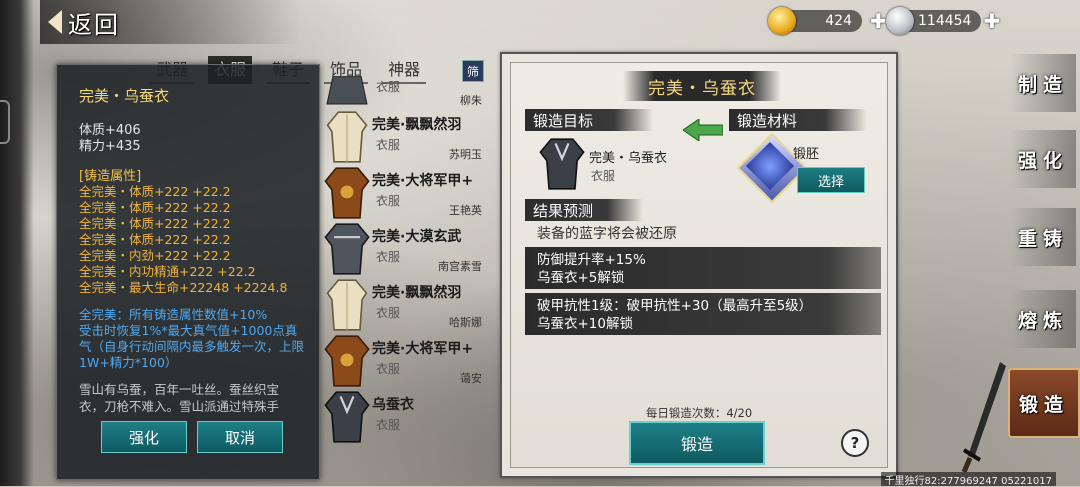  Describe the element at coordinates (1043, 237) in the screenshot. I see `menu-recast: 重铸` at that location.